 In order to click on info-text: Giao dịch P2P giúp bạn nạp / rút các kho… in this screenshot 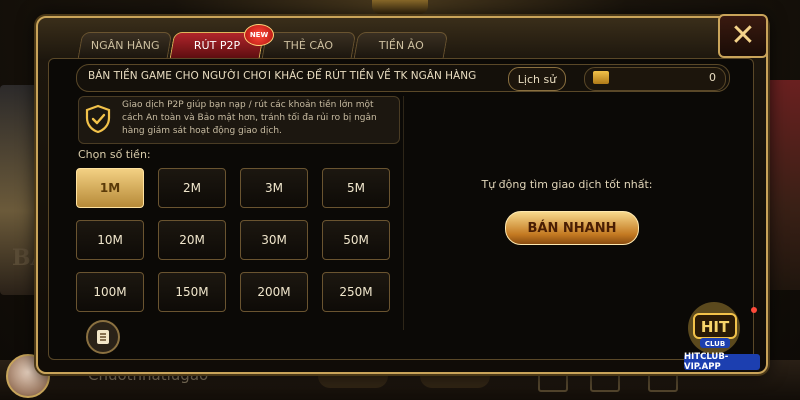, I will do `click(249, 118)`.